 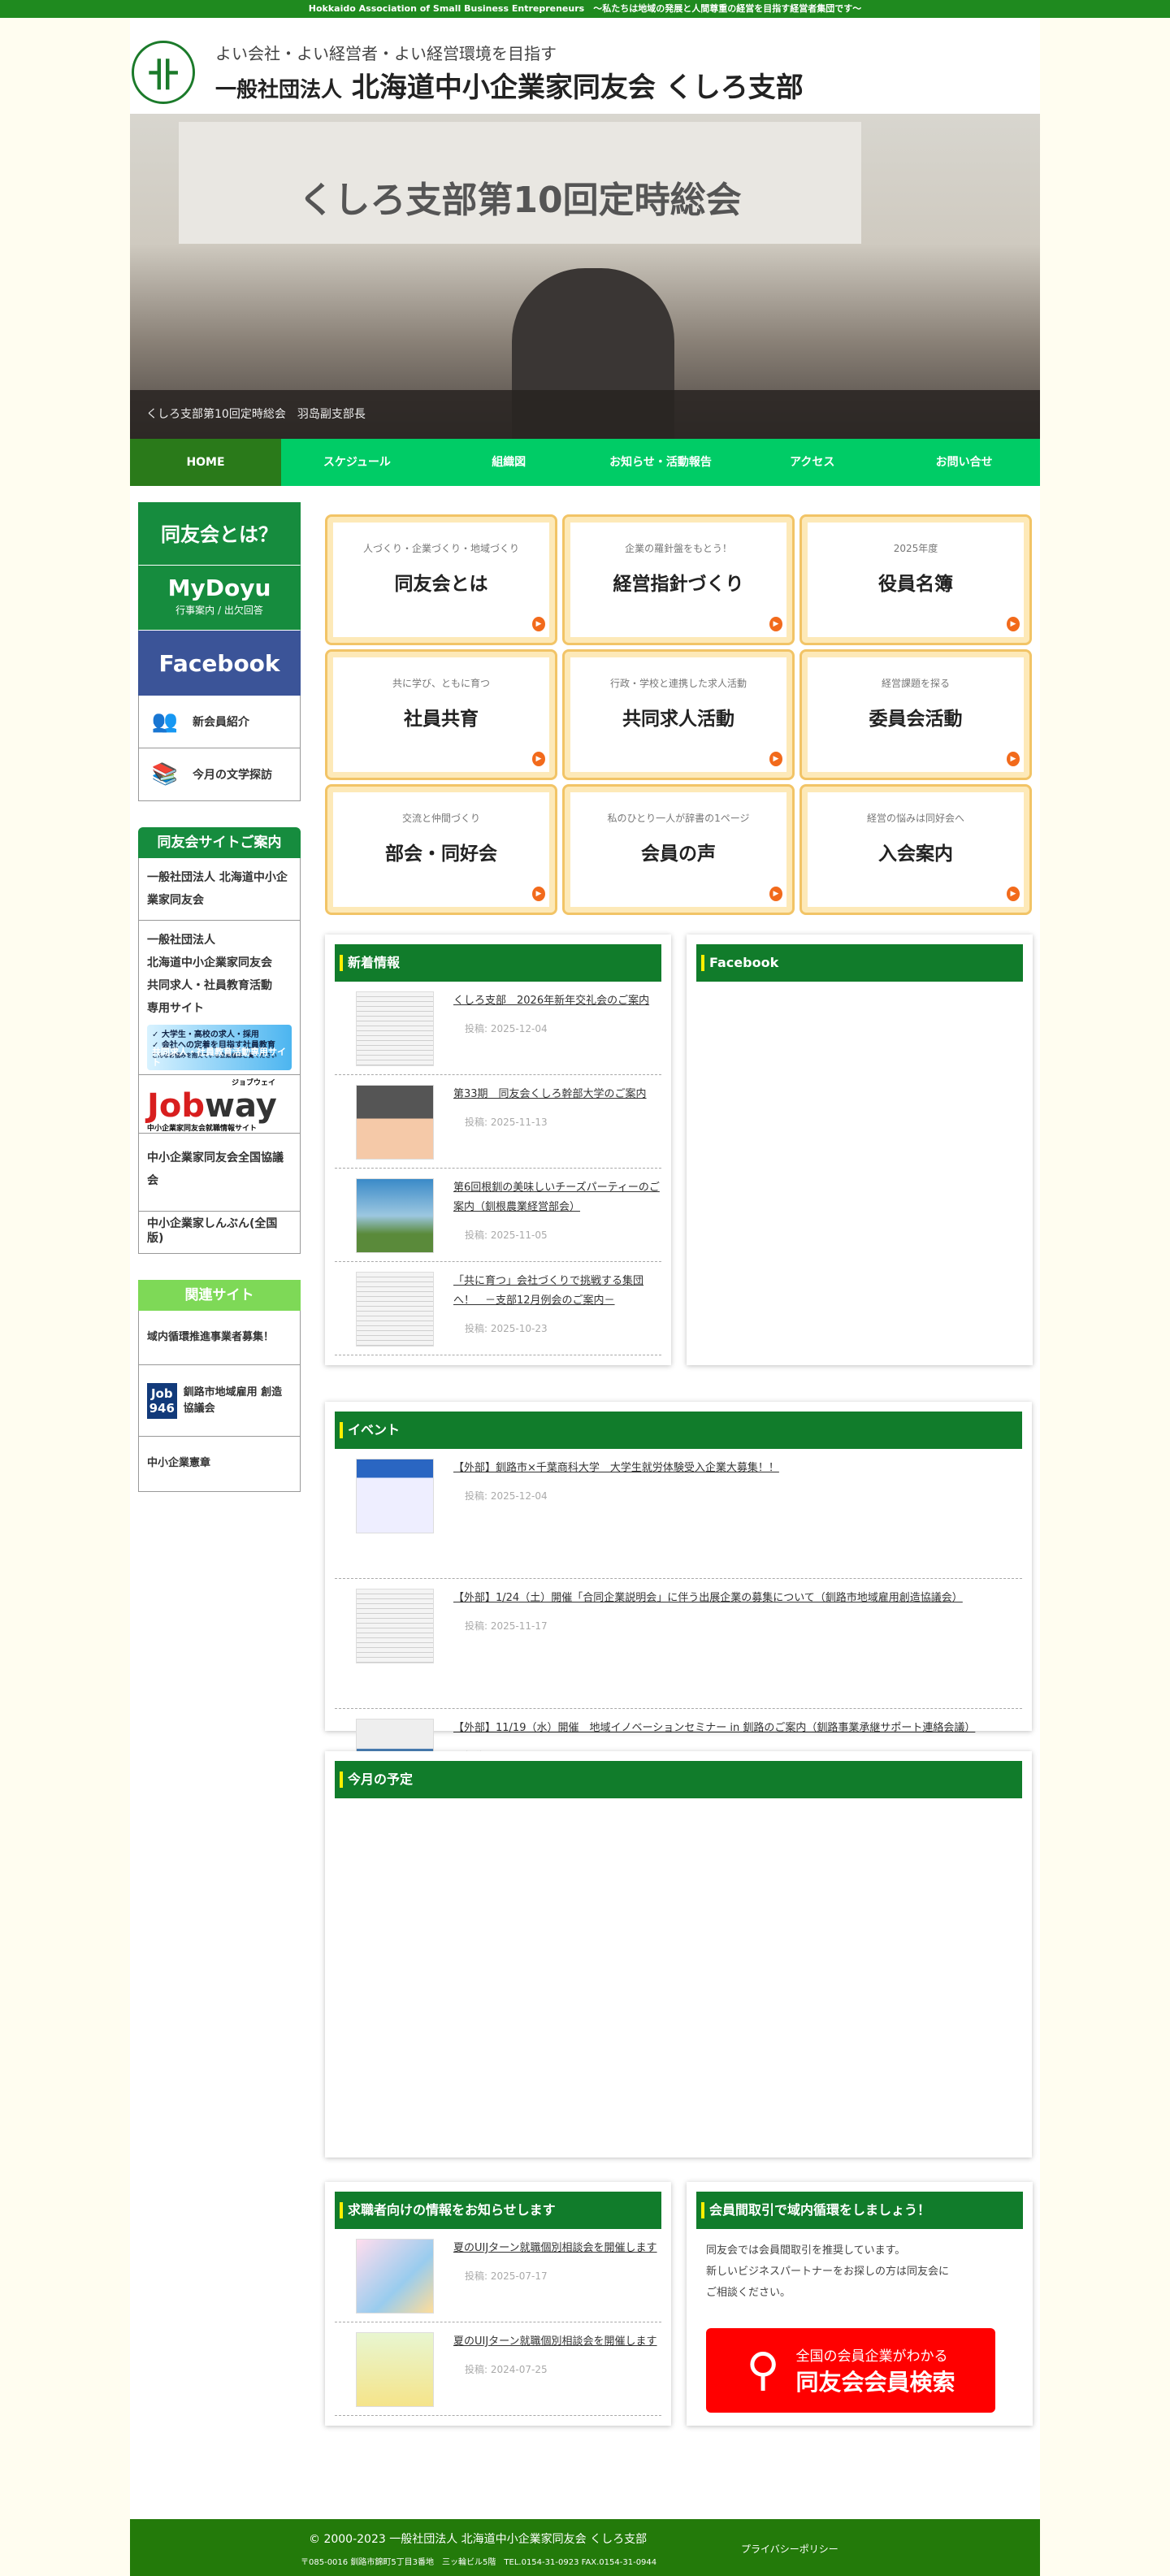 I want to click on card-title: 役員名簿, so click(x=916, y=584).